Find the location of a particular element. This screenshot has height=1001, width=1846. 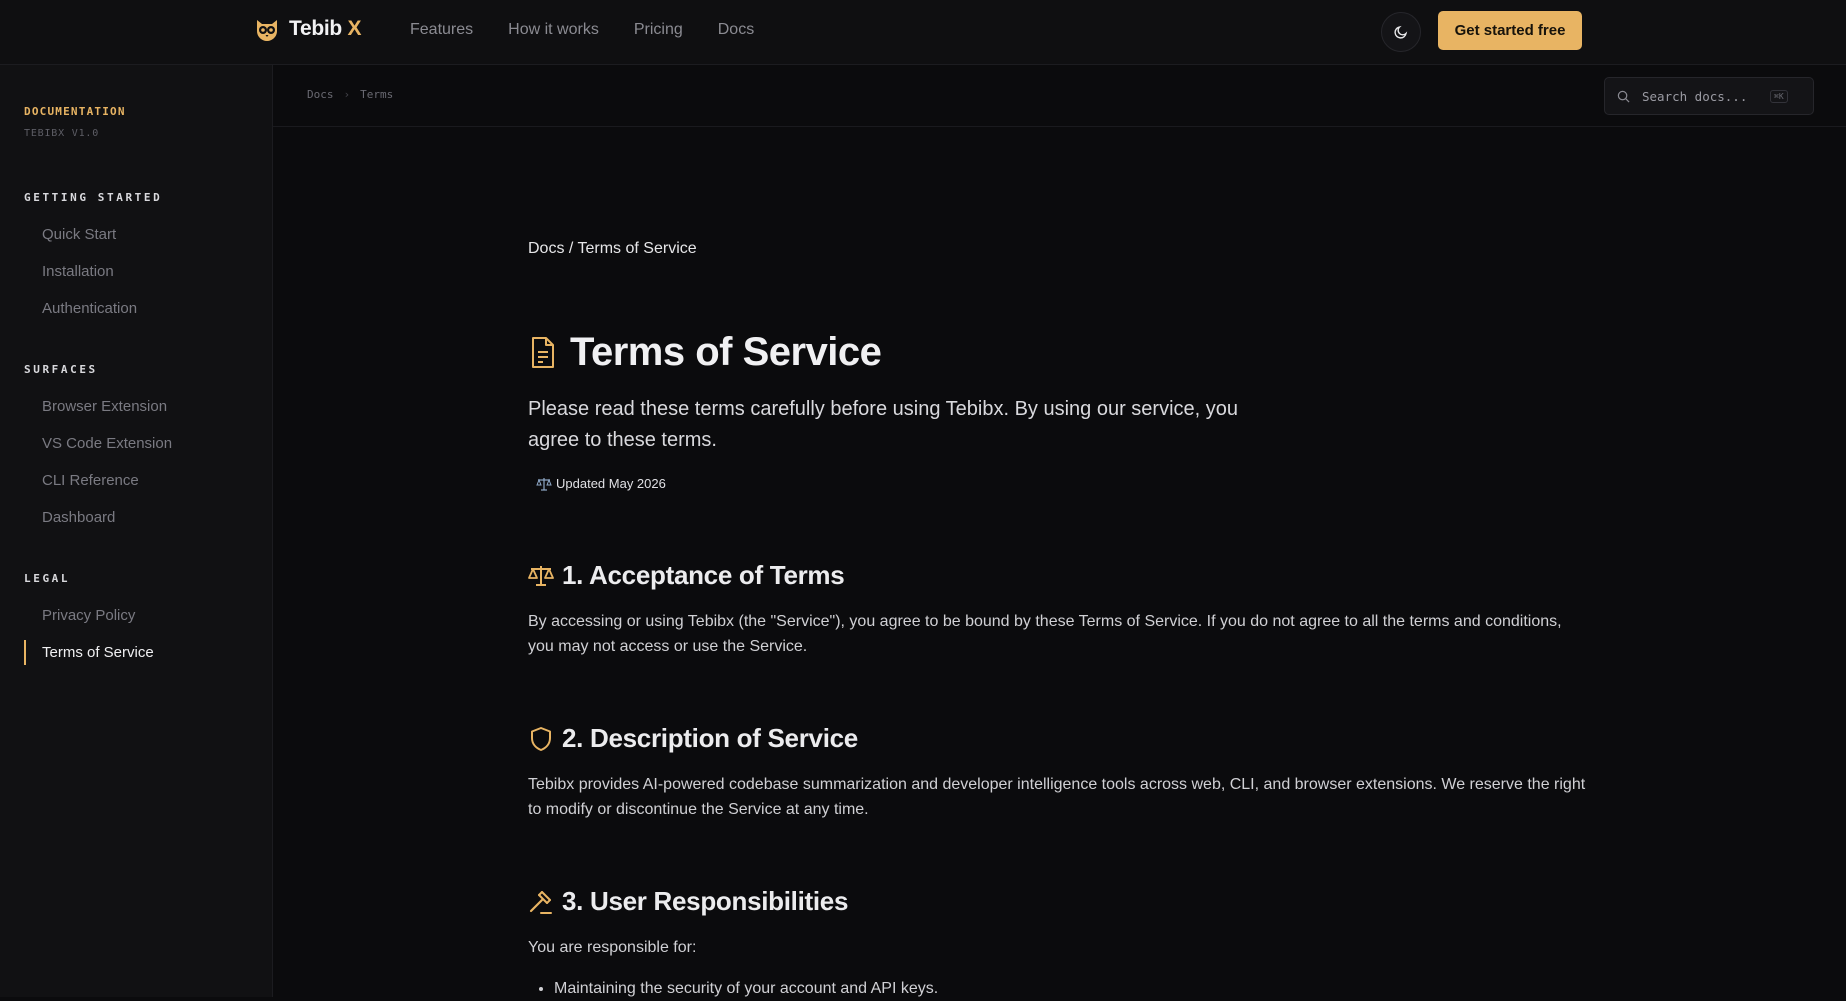

section-title: 2. Description of Service is located at coordinates (710, 738).